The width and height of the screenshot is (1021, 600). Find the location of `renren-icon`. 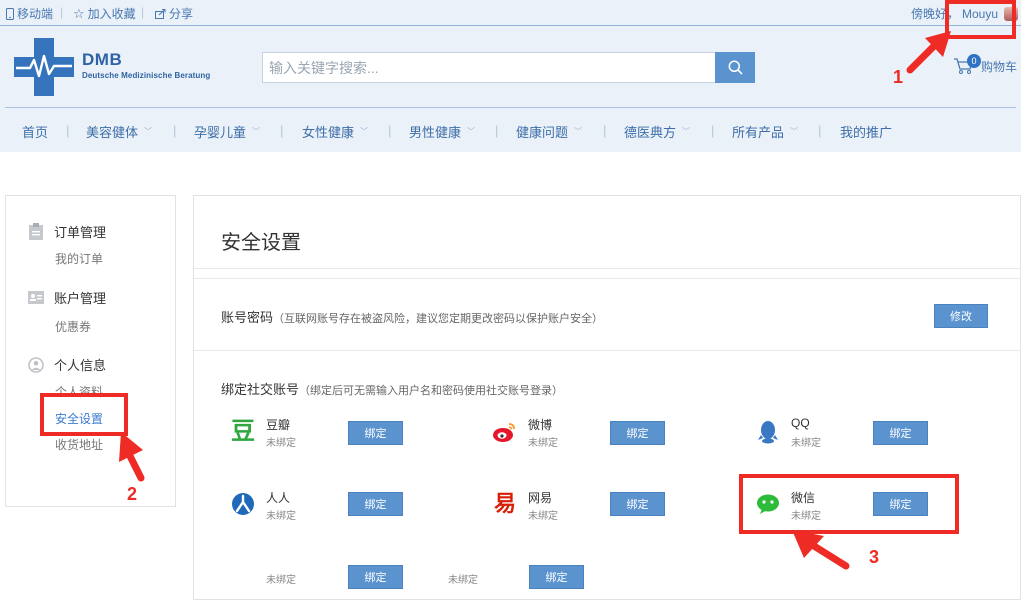

renren-icon is located at coordinates (243, 504).